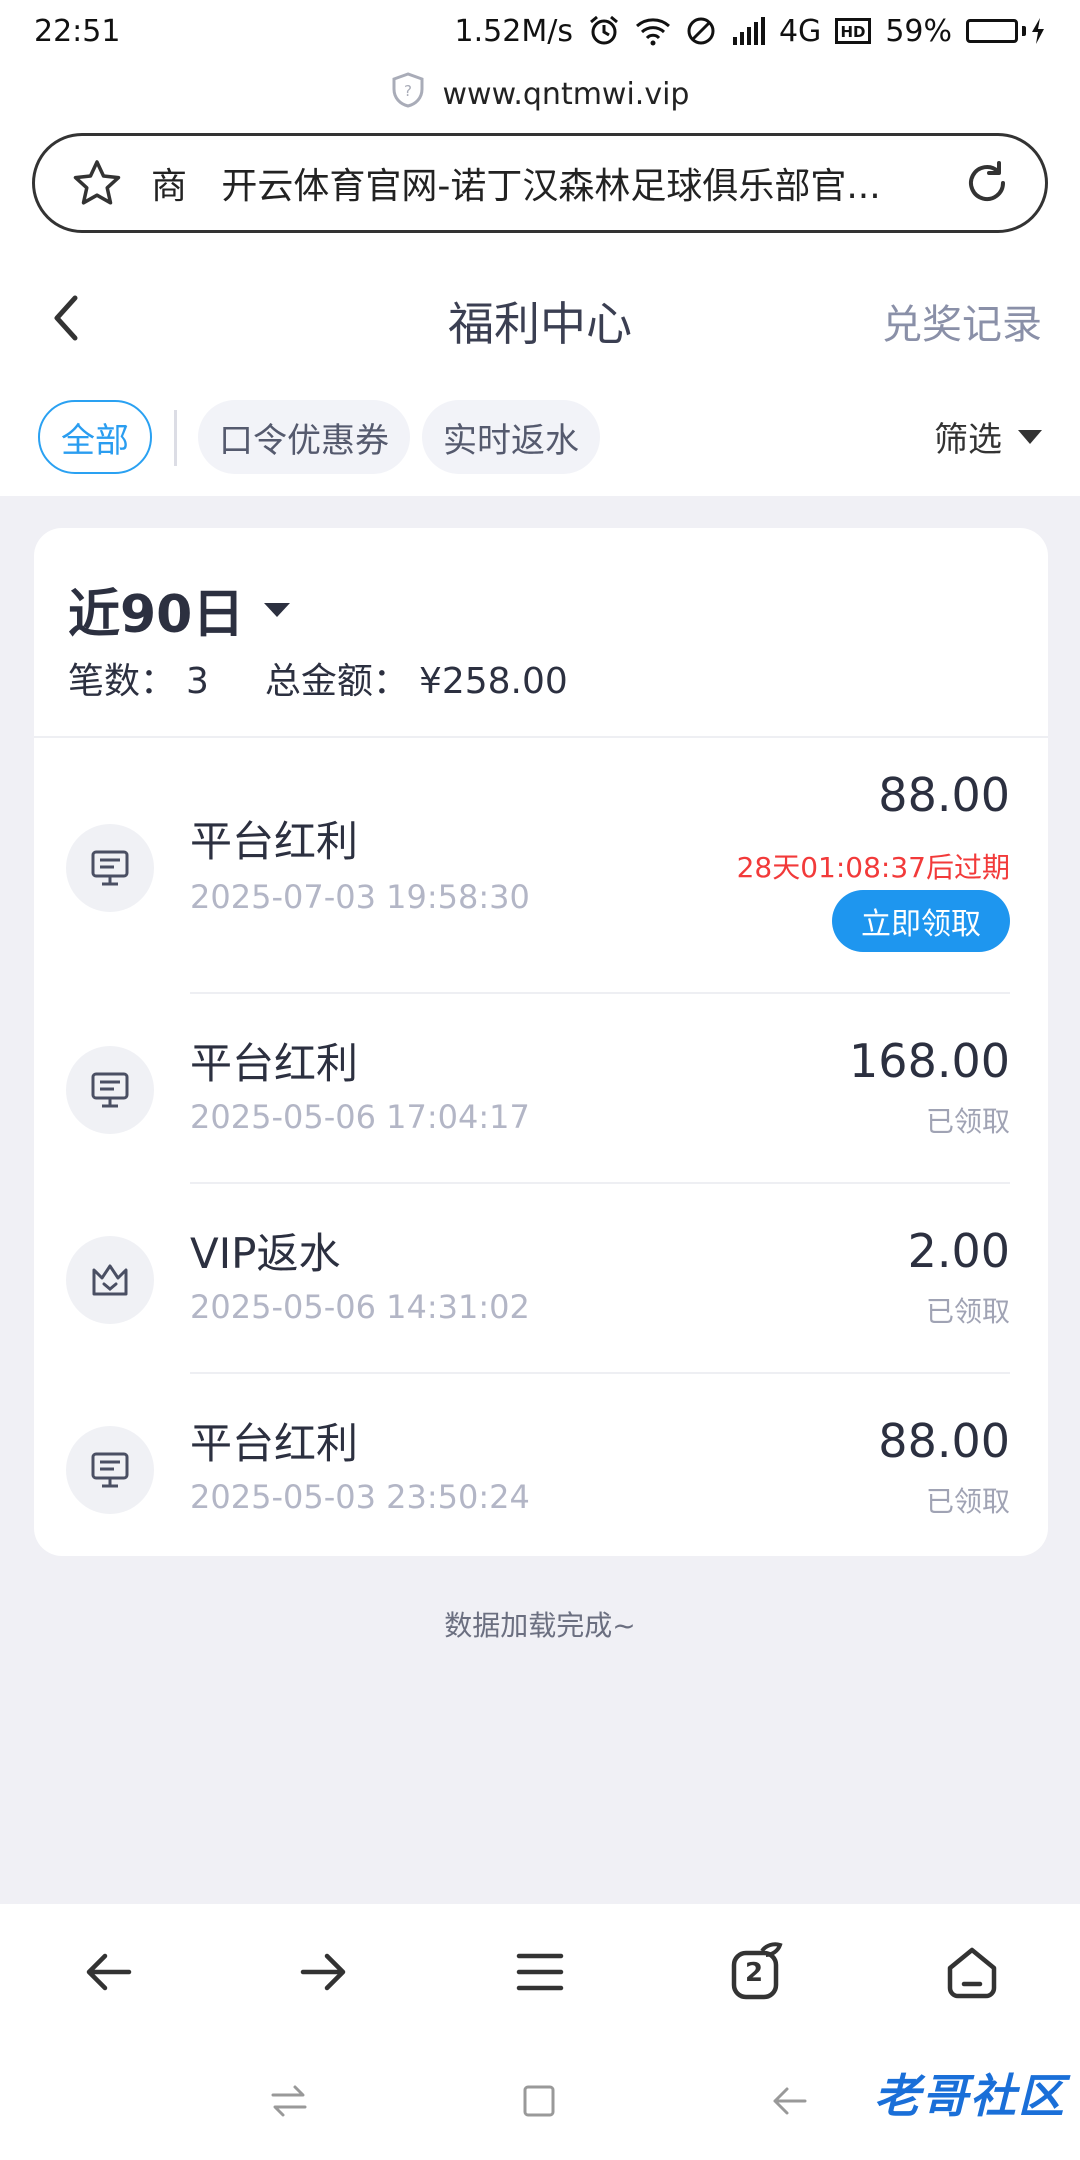  I want to click on count-value: 3, so click(197, 681).